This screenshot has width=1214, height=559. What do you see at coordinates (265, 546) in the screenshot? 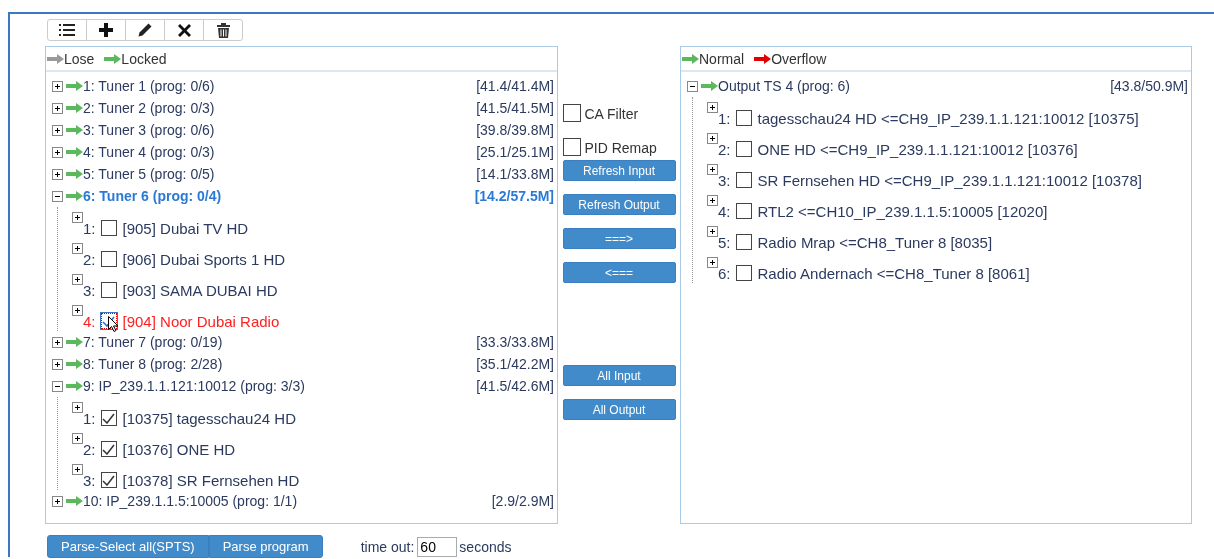
I see `parse-button: Parse program` at bounding box center [265, 546].